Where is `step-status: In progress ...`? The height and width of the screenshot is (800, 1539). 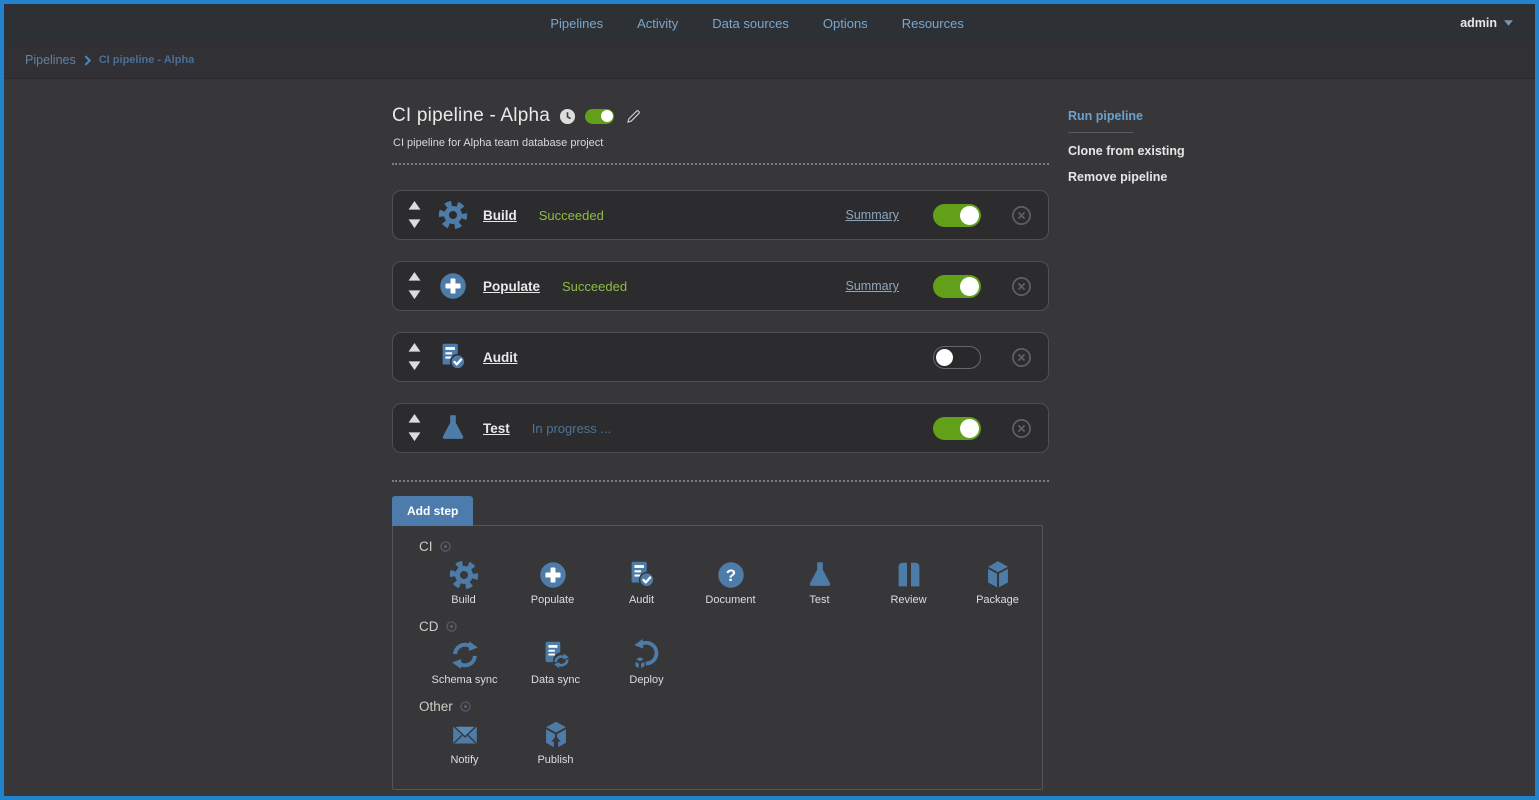 step-status: In progress ... is located at coordinates (571, 428).